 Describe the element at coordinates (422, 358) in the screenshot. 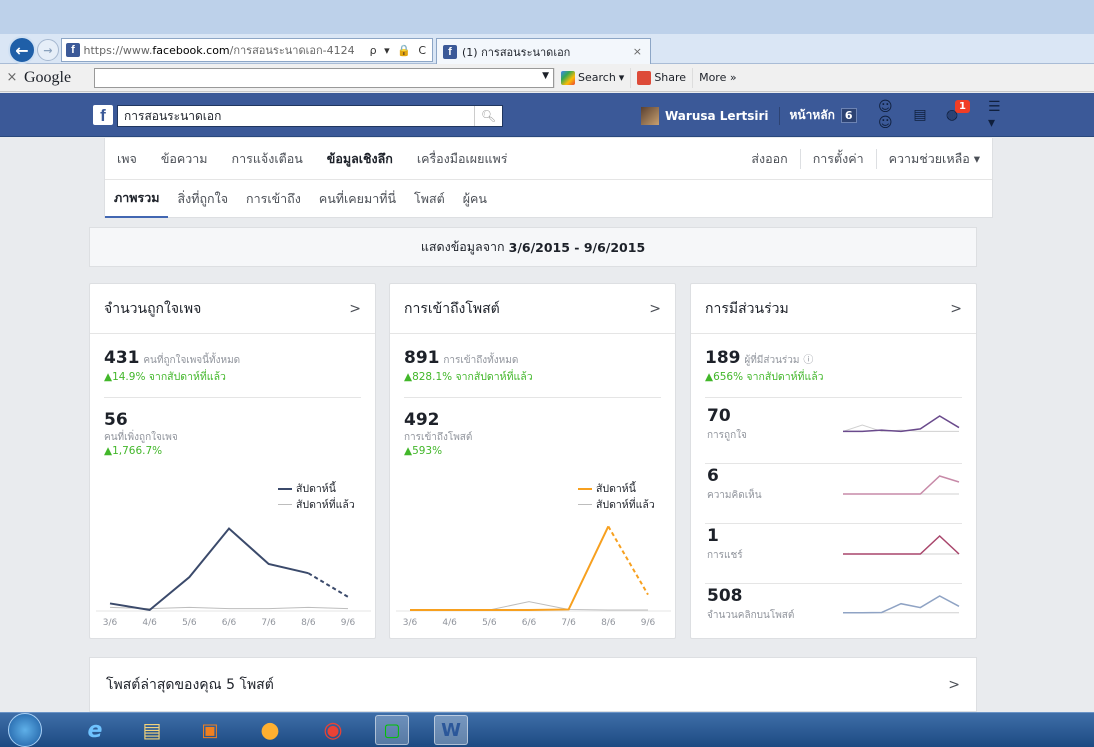

I see `total-reach-value: 891` at that location.